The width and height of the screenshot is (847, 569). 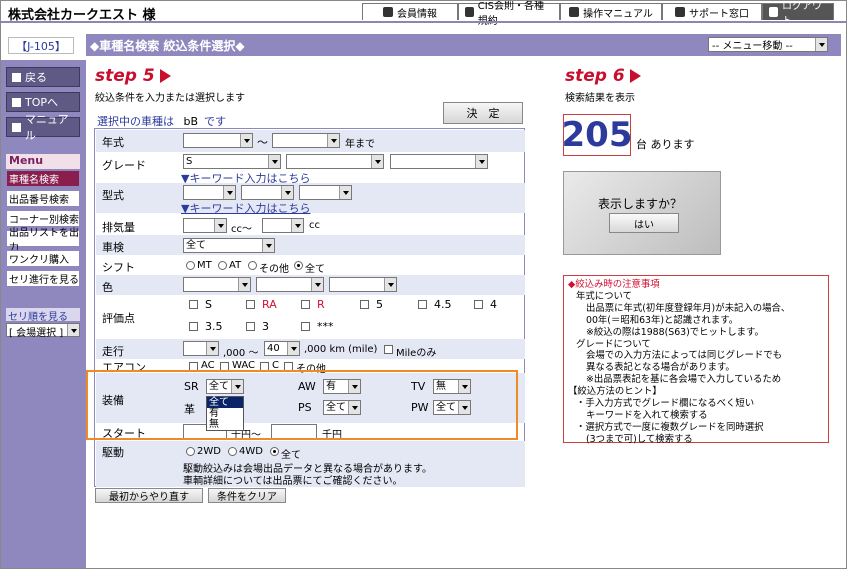 I want to click on grade-label: グレード, so click(x=124, y=165).